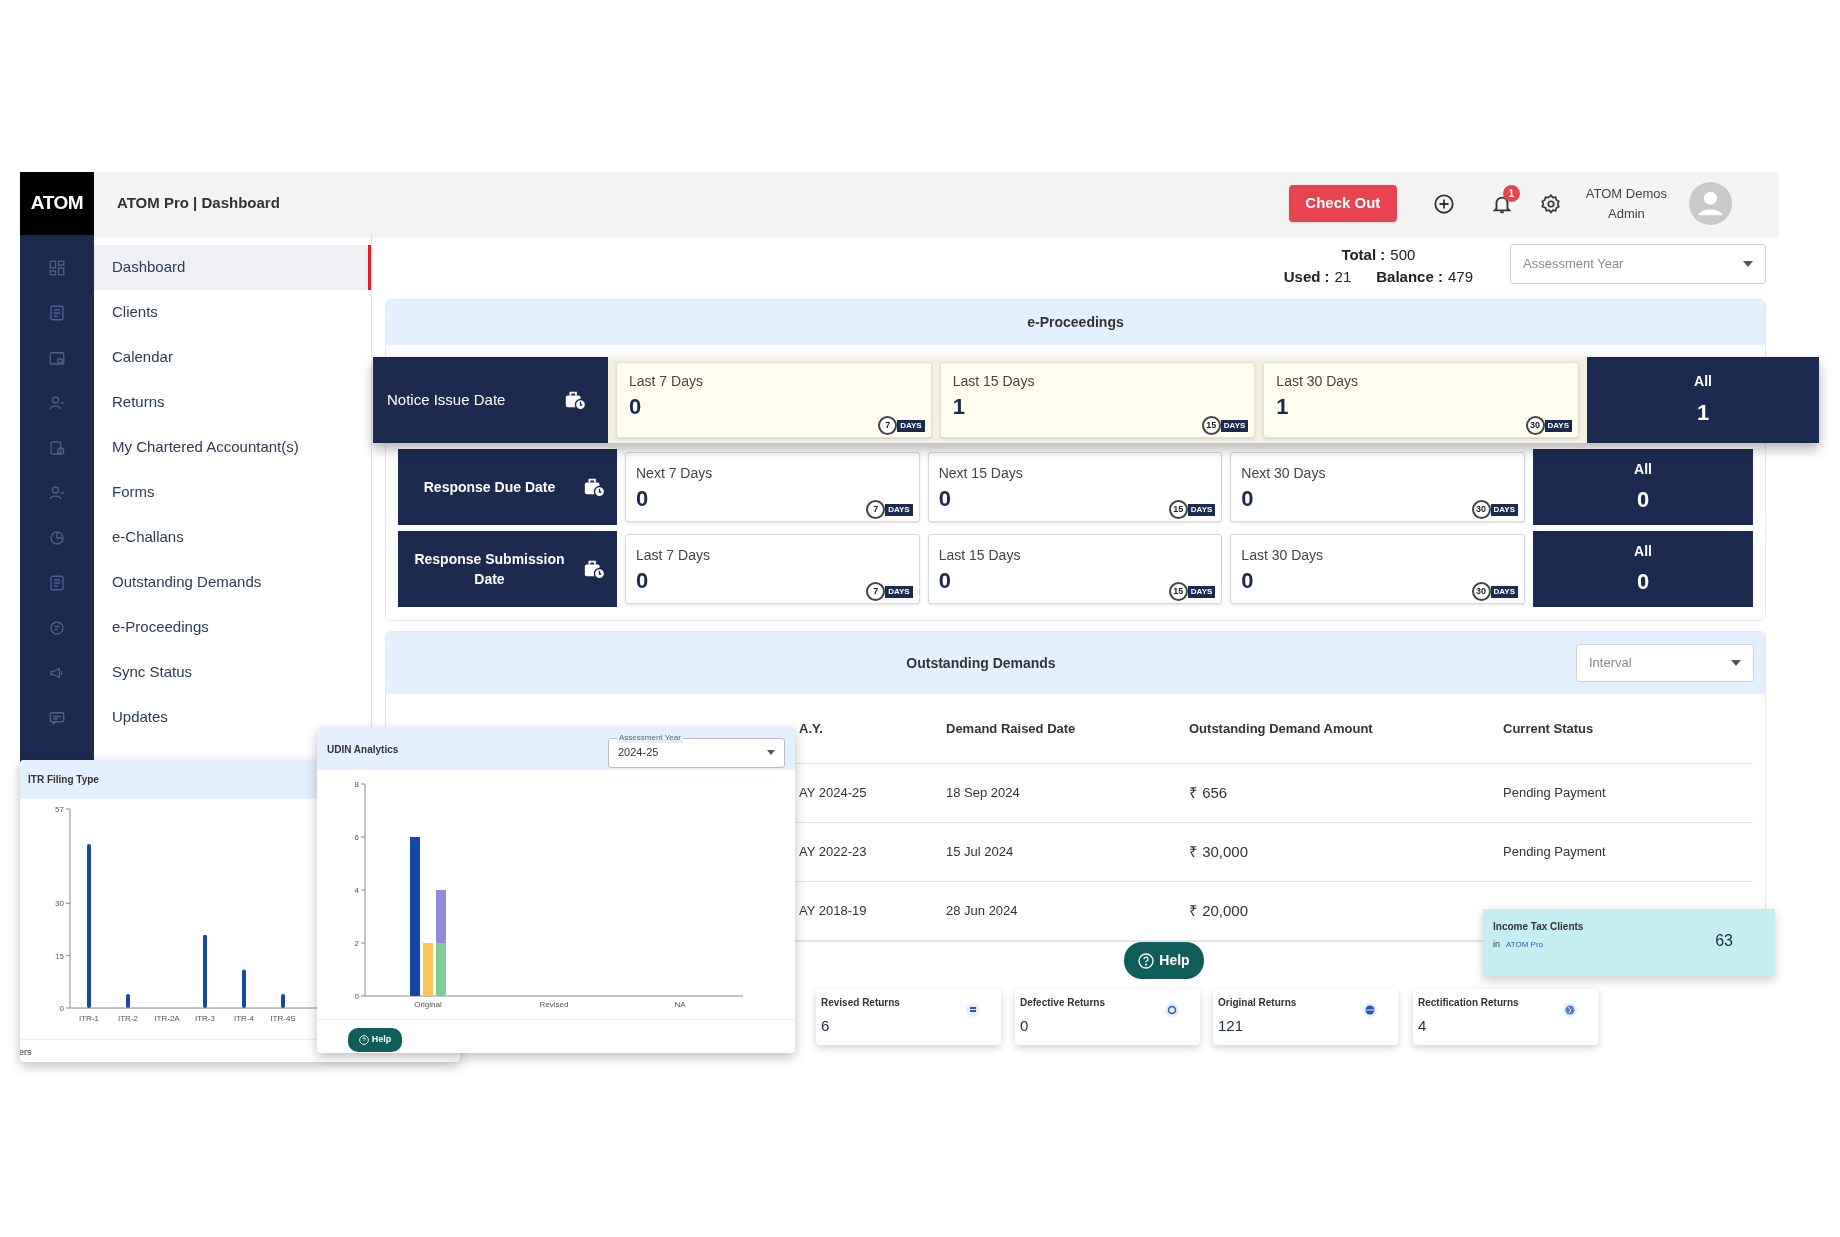  Describe the element at coordinates (232, 672) in the screenshot. I see `sidebar-item: Sync Status` at that location.